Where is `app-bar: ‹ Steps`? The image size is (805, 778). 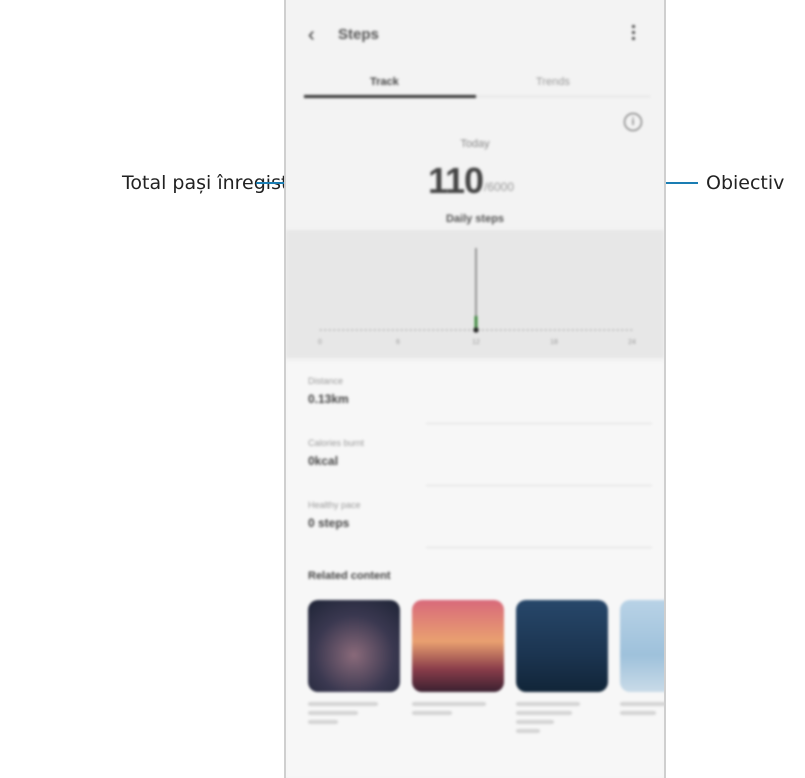
app-bar: ‹ Steps is located at coordinates (475, 36).